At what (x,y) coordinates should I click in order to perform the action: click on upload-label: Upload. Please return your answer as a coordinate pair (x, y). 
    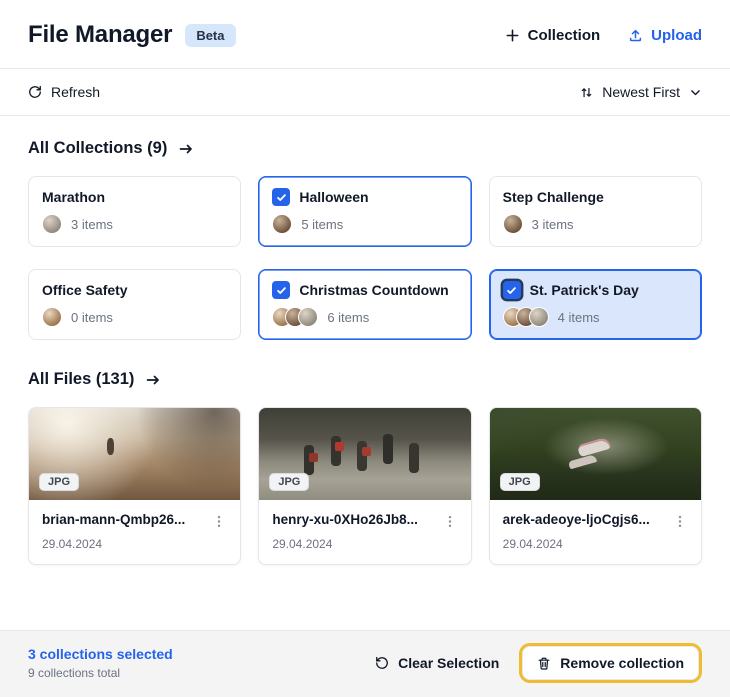
    Looking at the image, I should click on (676, 35).